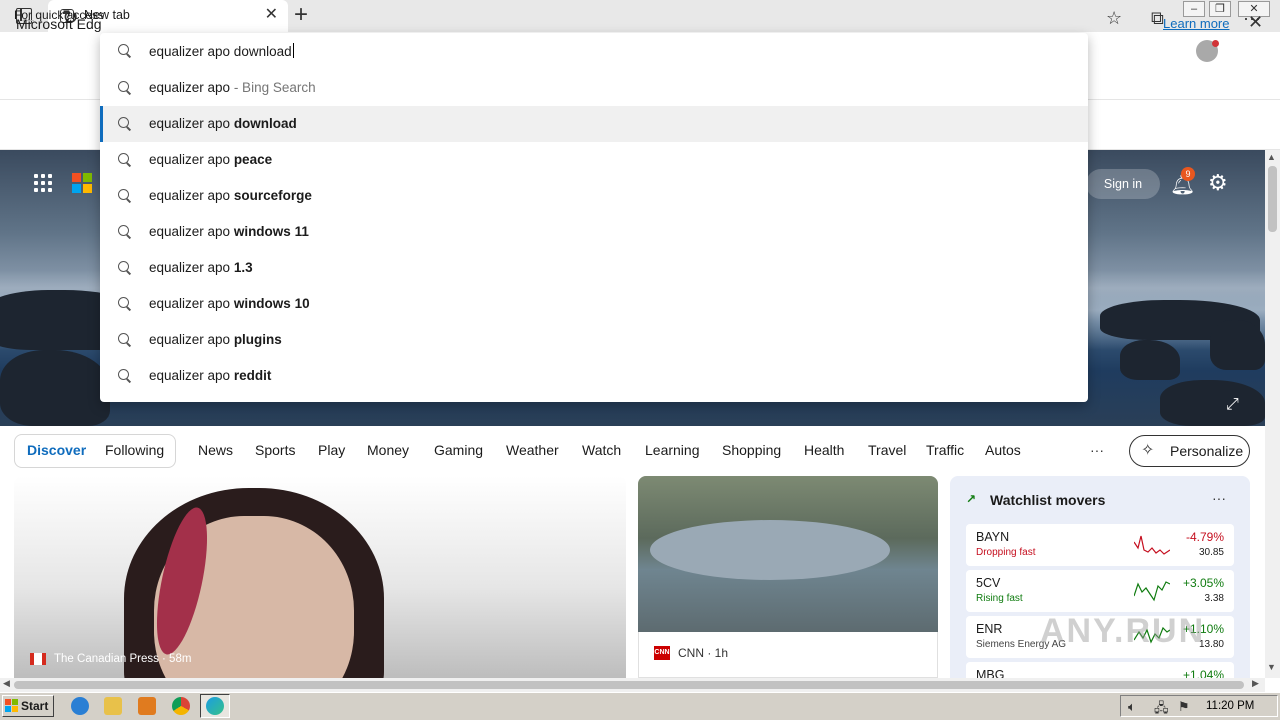  What do you see at coordinates (35, 706) in the screenshot?
I see `start-label: Start` at bounding box center [35, 706].